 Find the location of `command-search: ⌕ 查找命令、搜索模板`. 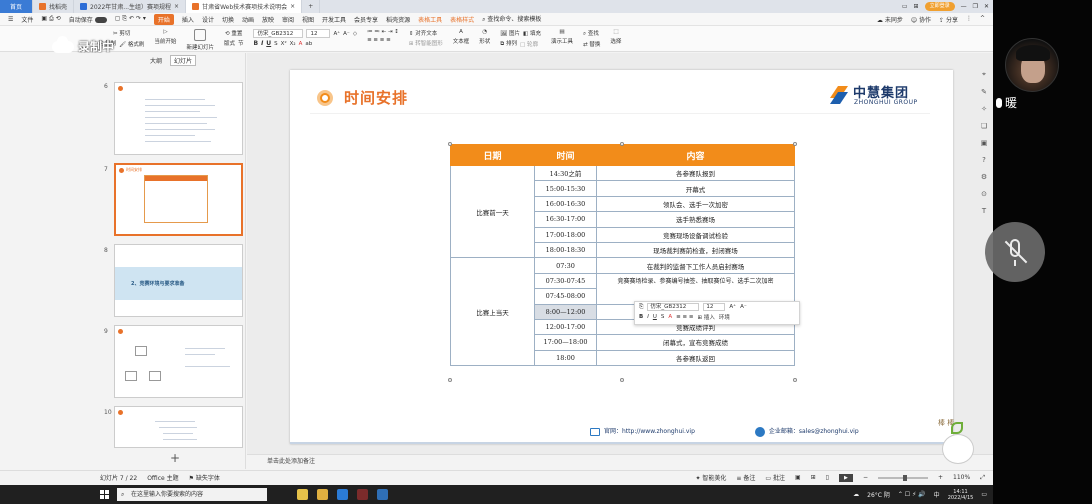

command-search: ⌕ 查找命令、搜索模板 is located at coordinates (511, 19).